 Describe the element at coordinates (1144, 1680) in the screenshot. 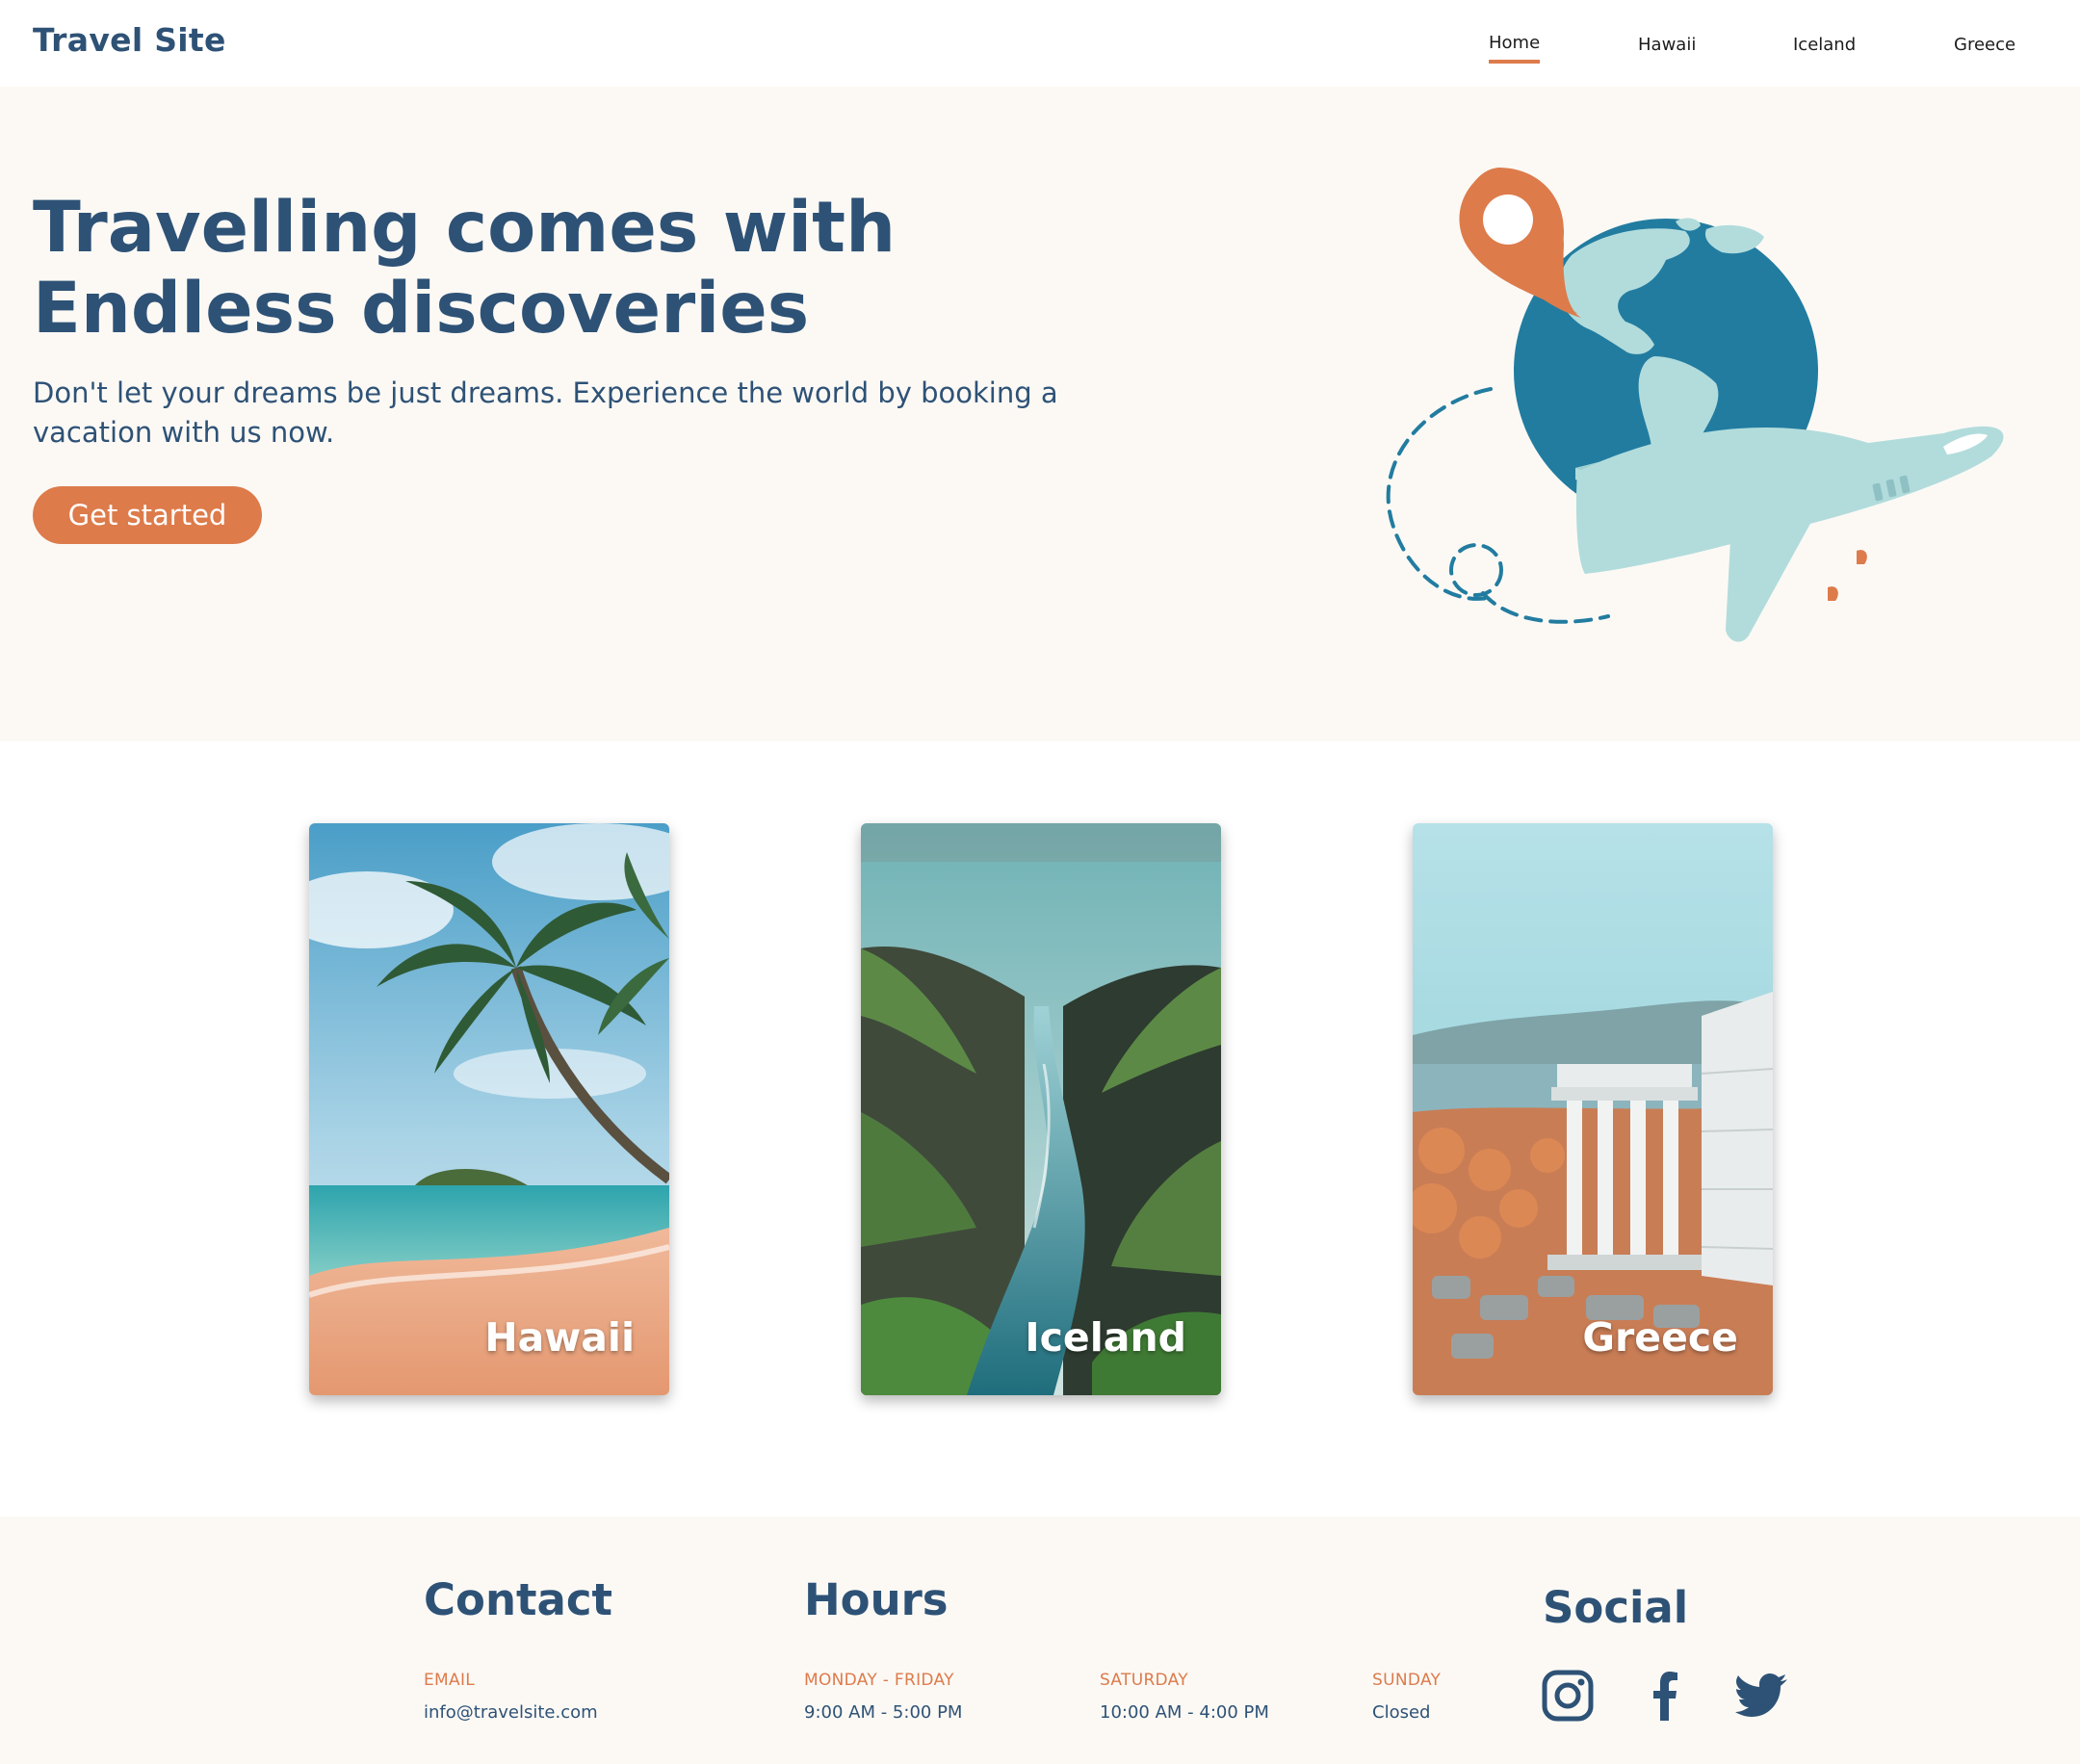

I see `saturday-label: SATURDAY` at that location.